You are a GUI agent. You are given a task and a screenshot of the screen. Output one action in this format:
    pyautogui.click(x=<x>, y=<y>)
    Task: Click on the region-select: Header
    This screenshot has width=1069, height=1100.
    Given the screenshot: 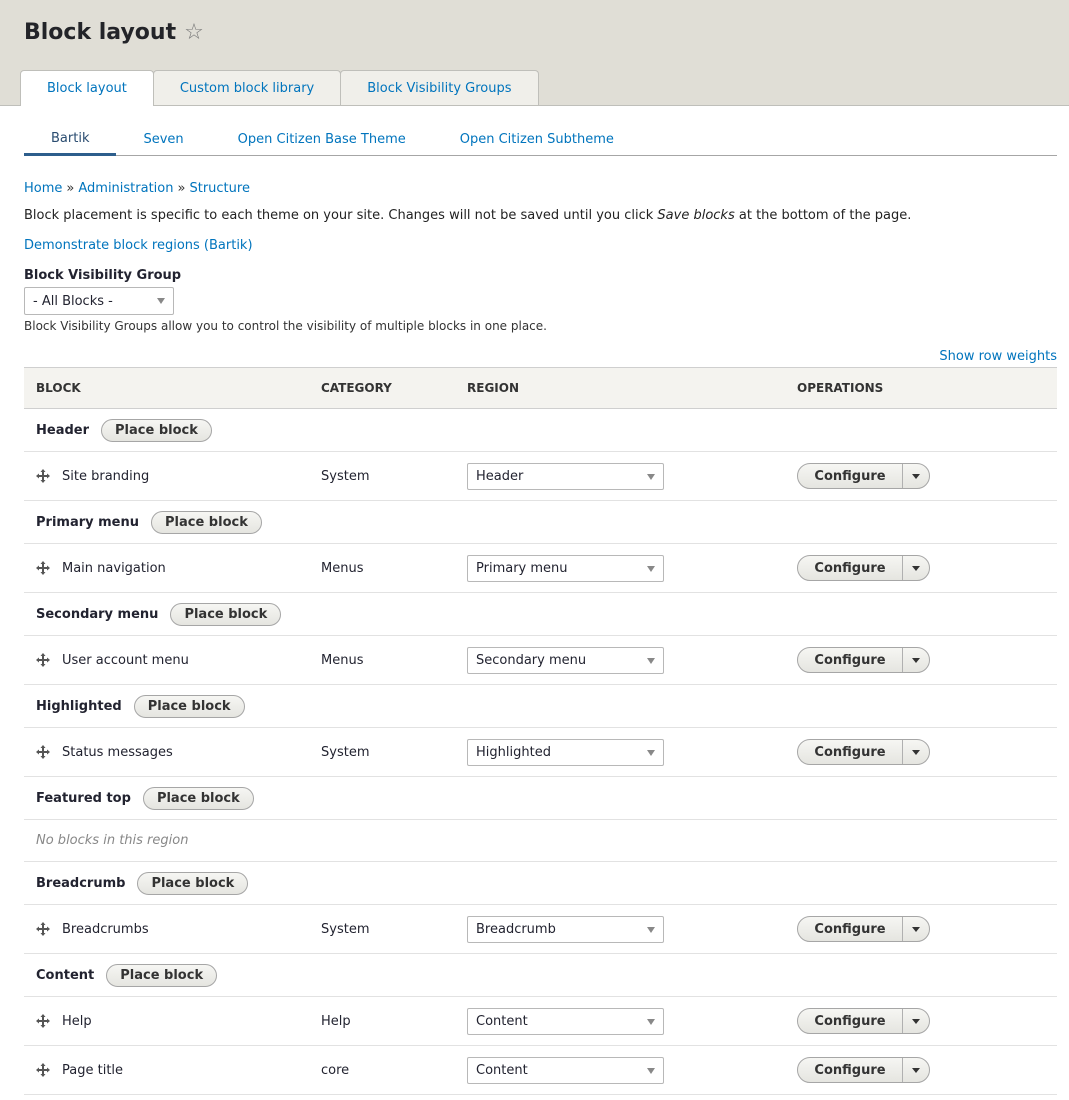 What is the action you would take?
    pyautogui.click(x=565, y=476)
    